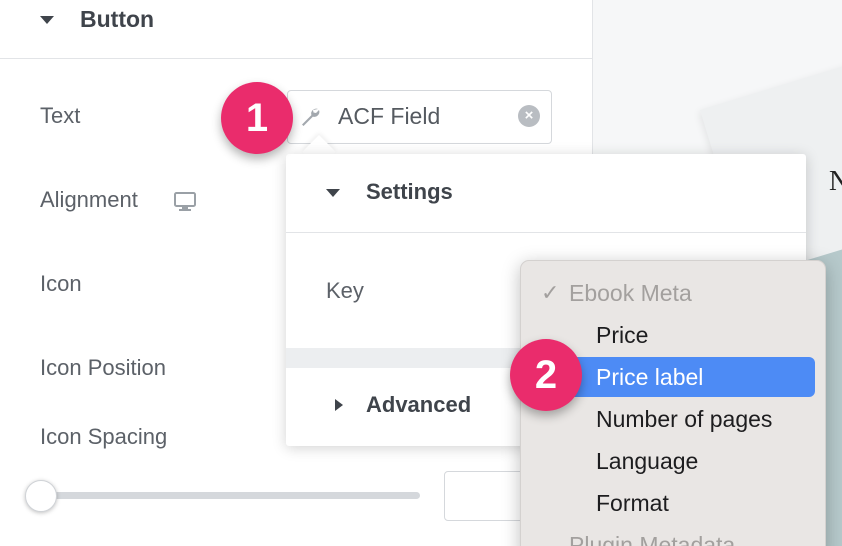 The height and width of the screenshot is (546, 842). Describe the element at coordinates (339, 405) in the screenshot. I see `caret-right-icon` at that location.